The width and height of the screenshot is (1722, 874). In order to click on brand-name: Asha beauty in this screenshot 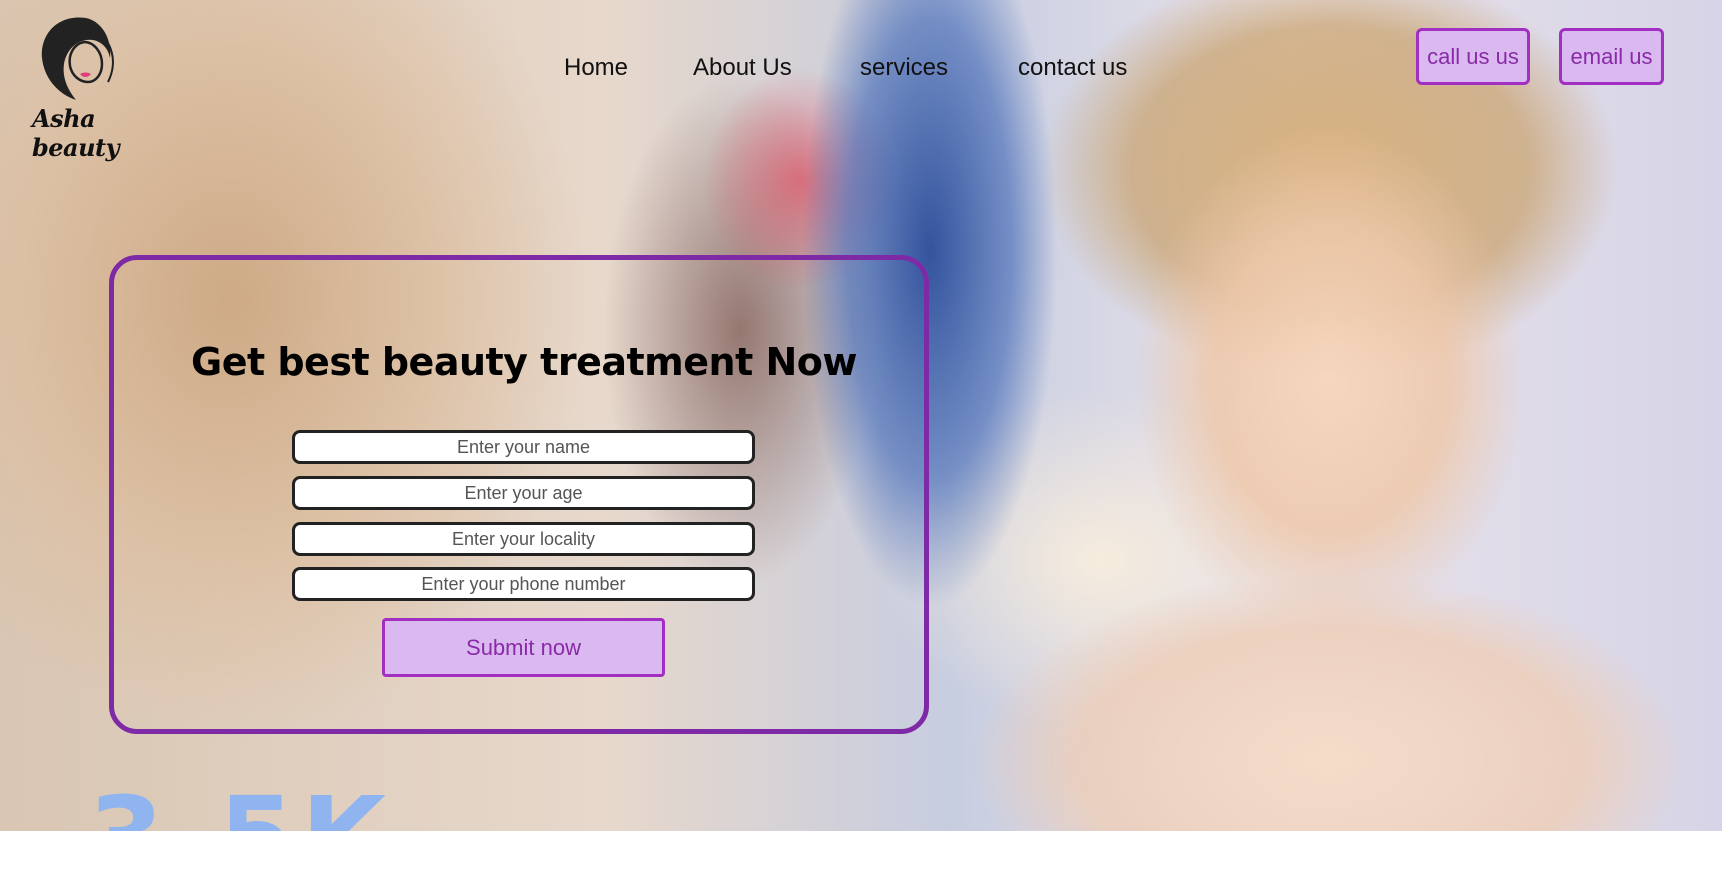, I will do `click(76, 133)`.